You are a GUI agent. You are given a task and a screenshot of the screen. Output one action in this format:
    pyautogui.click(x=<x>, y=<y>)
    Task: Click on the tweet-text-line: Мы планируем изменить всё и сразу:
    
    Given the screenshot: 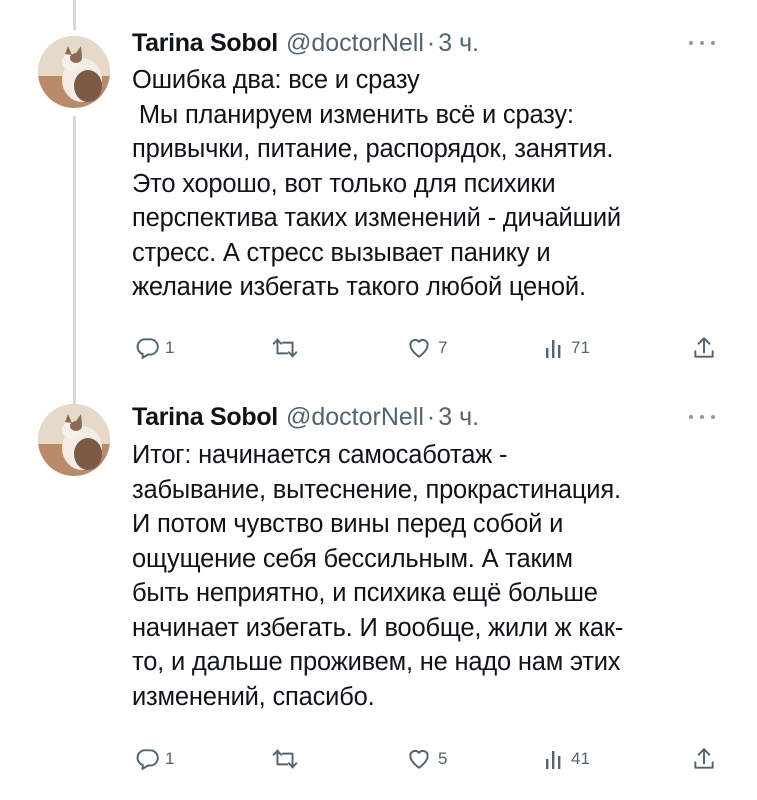 What is the action you would take?
    pyautogui.click(x=353, y=114)
    